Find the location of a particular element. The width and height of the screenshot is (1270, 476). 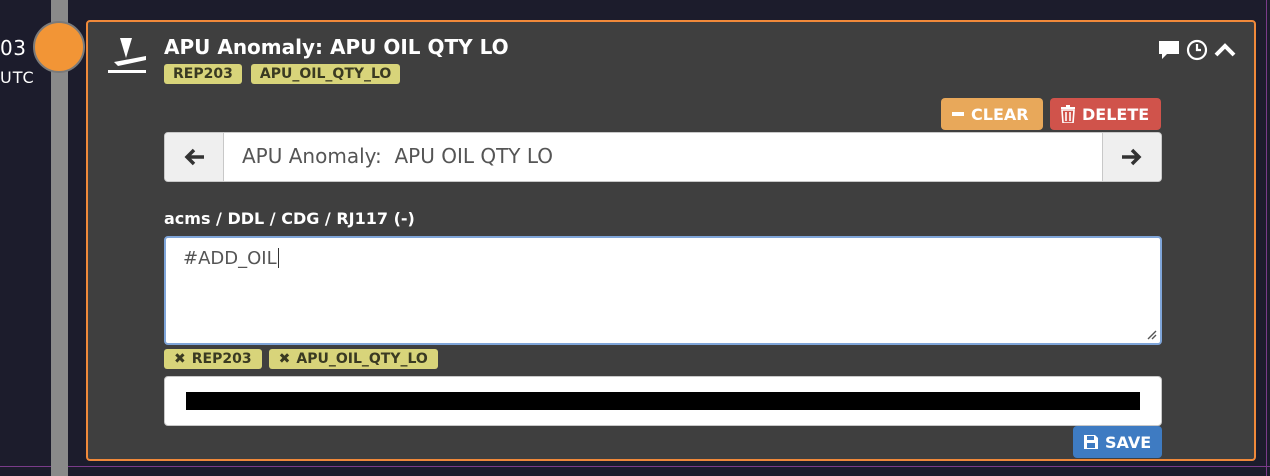

tag-rep203: REP203 is located at coordinates (203, 74).